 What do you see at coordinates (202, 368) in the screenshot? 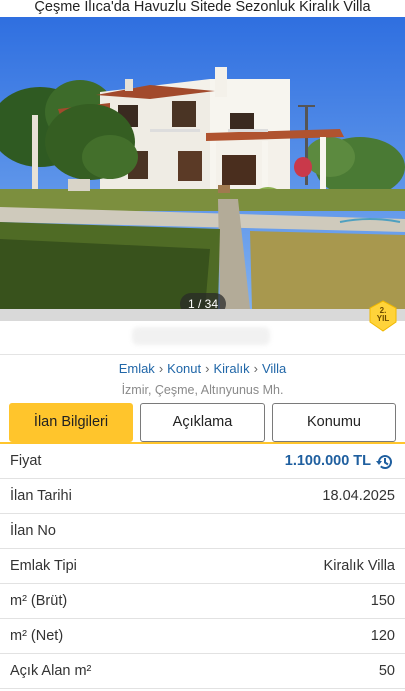
I see `breadcrumb: Emlak › Konut › Kiralık › Villa` at bounding box center [202, 368].